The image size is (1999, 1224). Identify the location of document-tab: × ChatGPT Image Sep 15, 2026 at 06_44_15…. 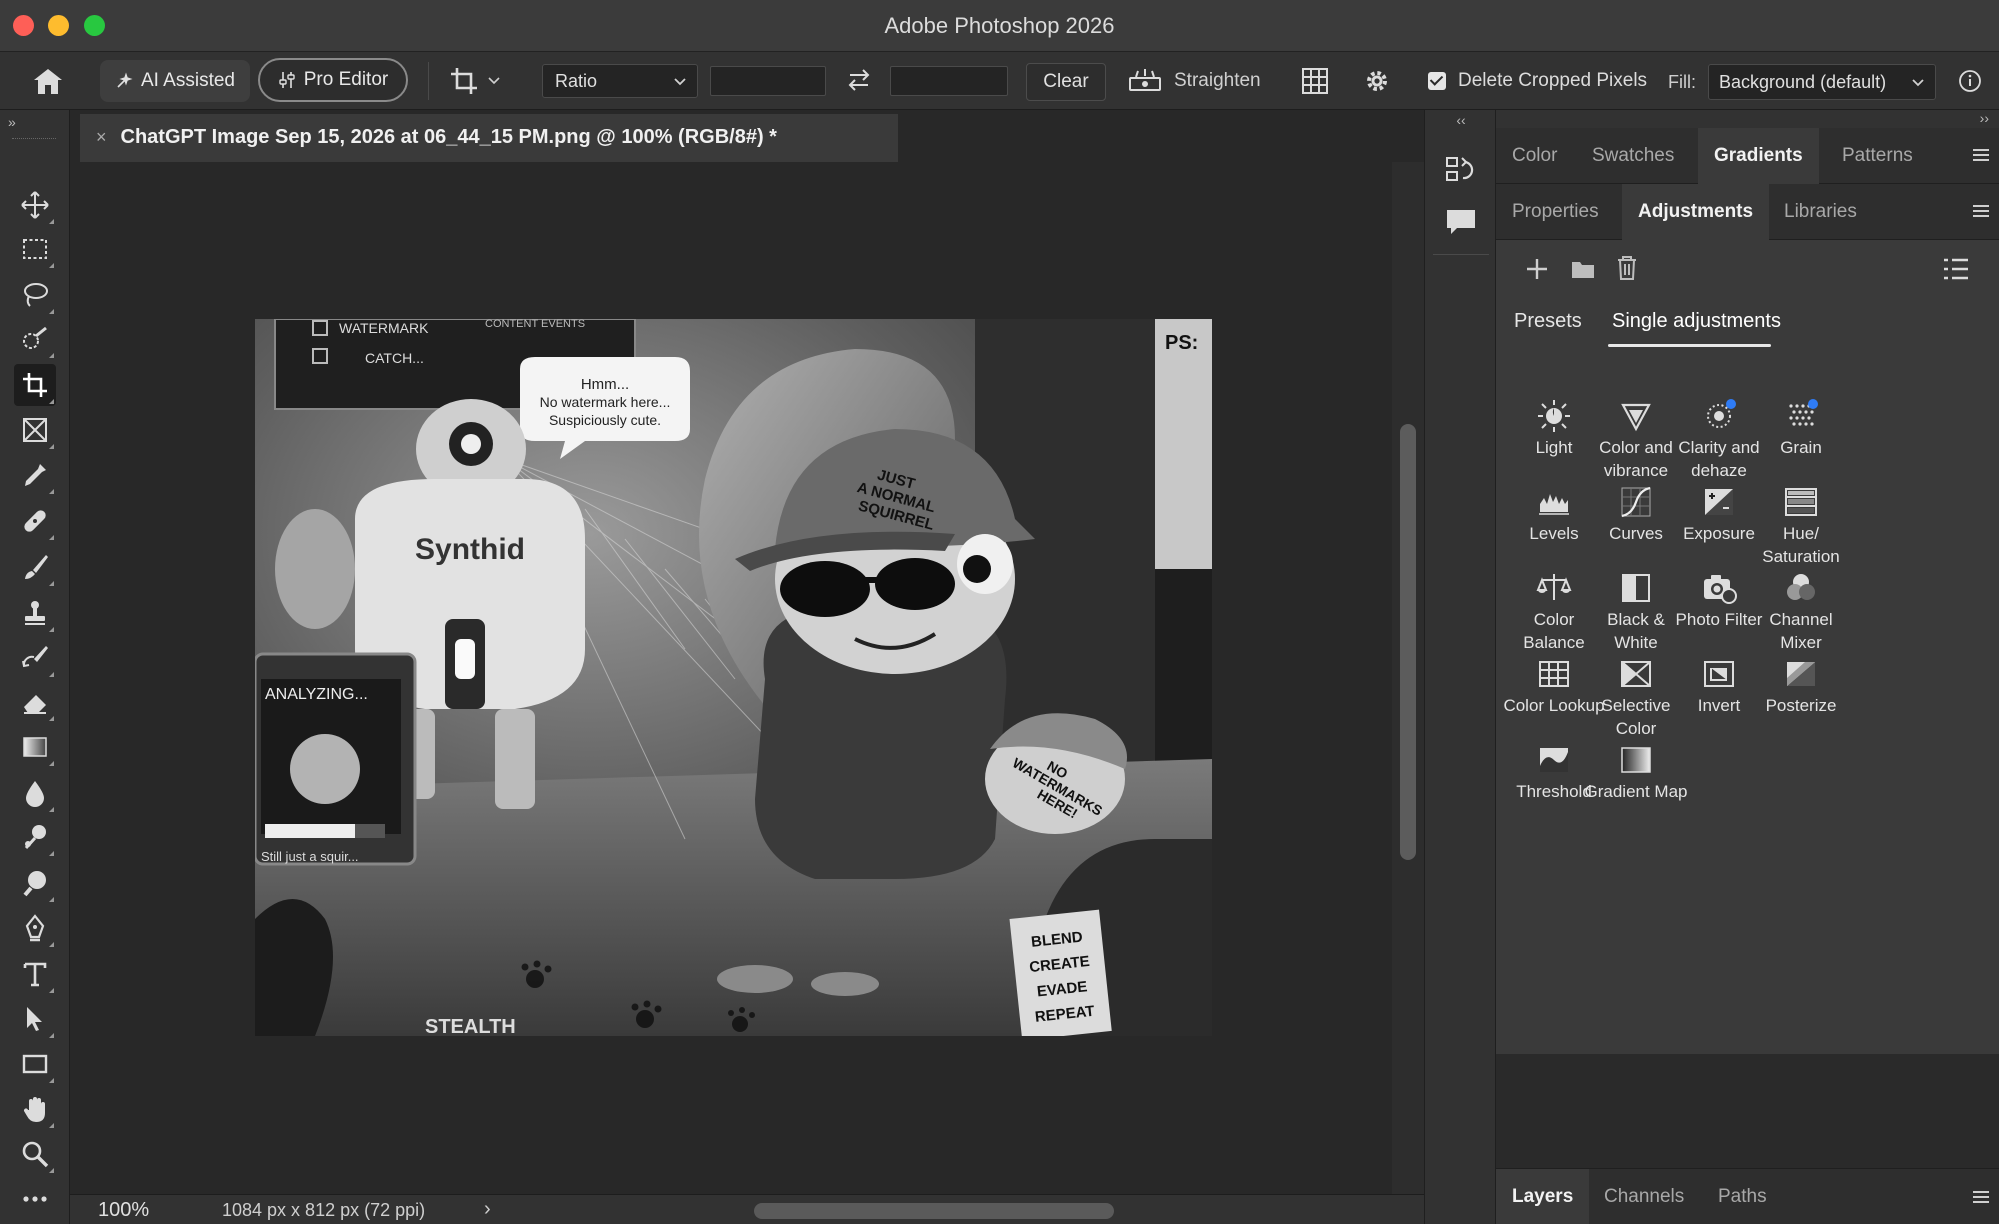
(489, 138).